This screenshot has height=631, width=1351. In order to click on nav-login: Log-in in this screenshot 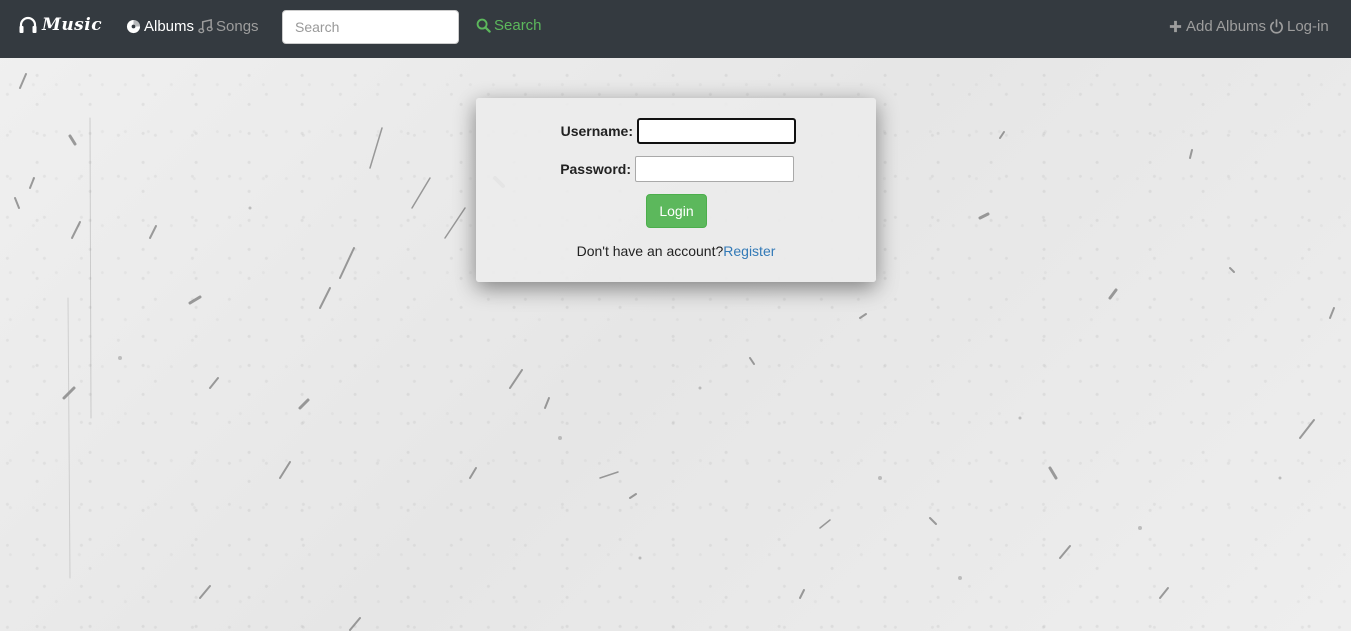, I will do `click(1299, 26)`.